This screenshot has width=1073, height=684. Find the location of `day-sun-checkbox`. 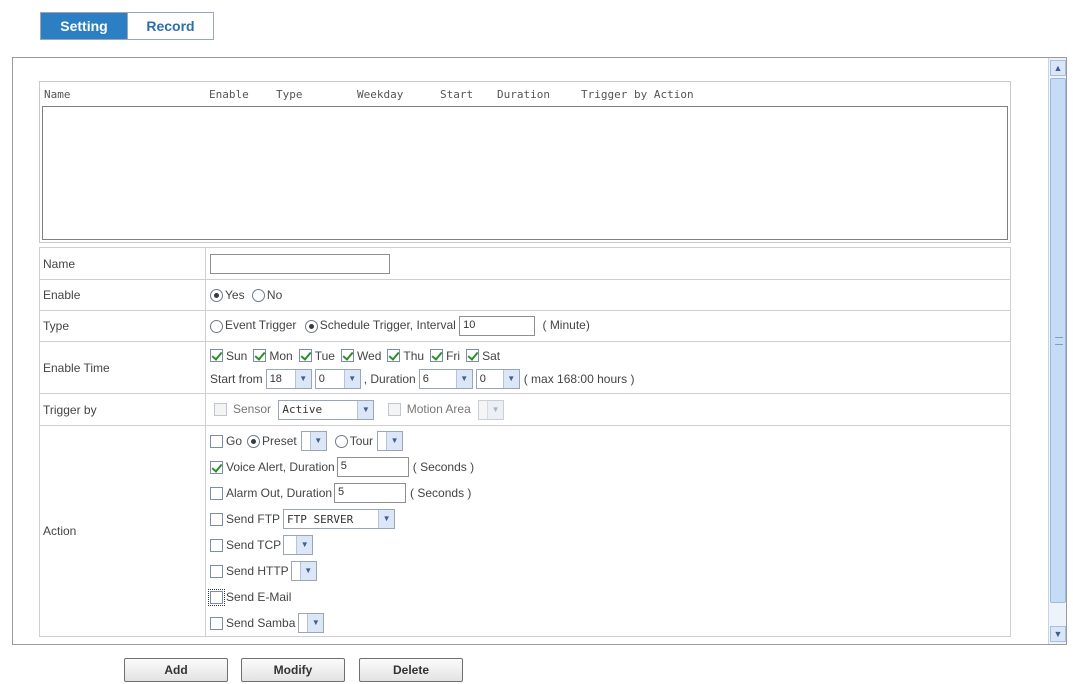

day-sun-checkbox is located at coordinates (216, 355).